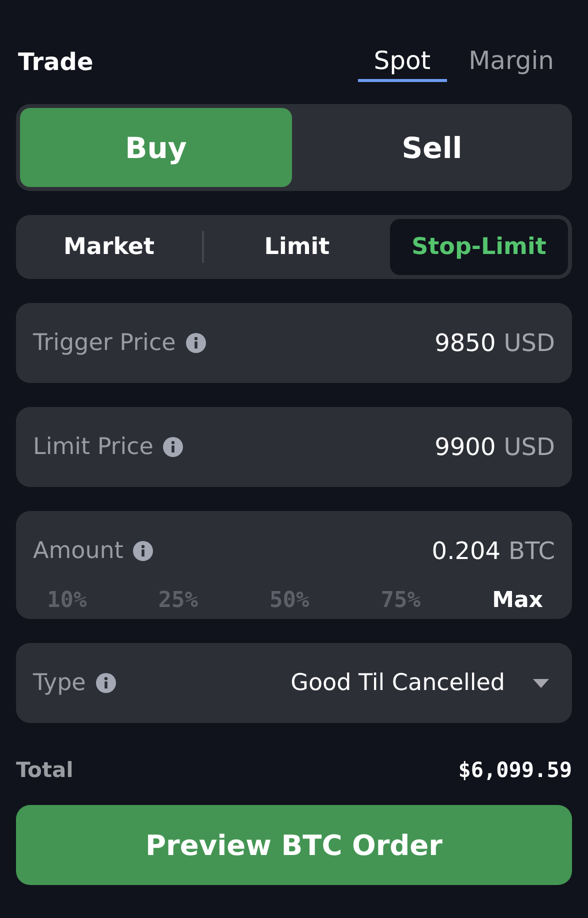 The height and width of the screenshot is (918, 588). Describe the element at coordinates (78, 551) in the screenshot. I see `field-label: Amount` at that location.